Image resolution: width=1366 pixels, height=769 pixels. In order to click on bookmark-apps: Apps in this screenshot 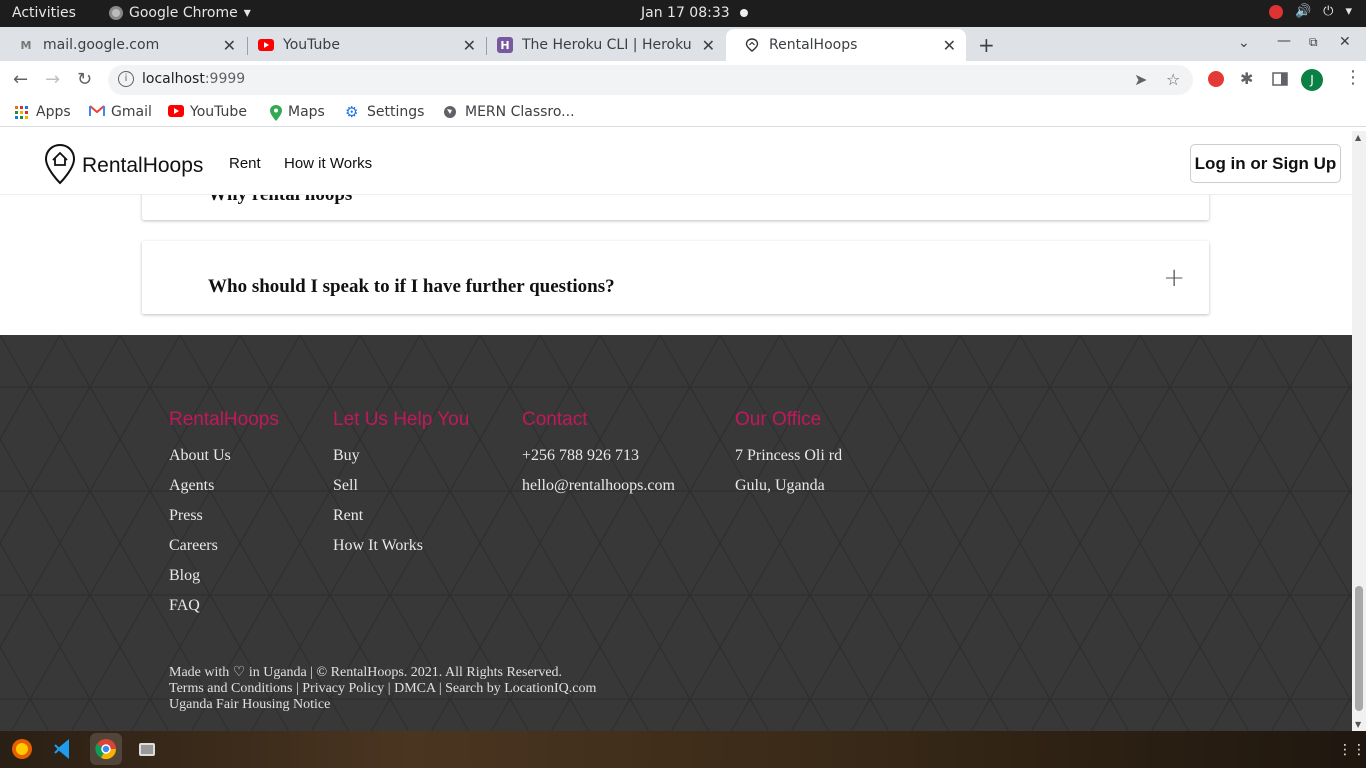, I will do `click(42, 112)`.